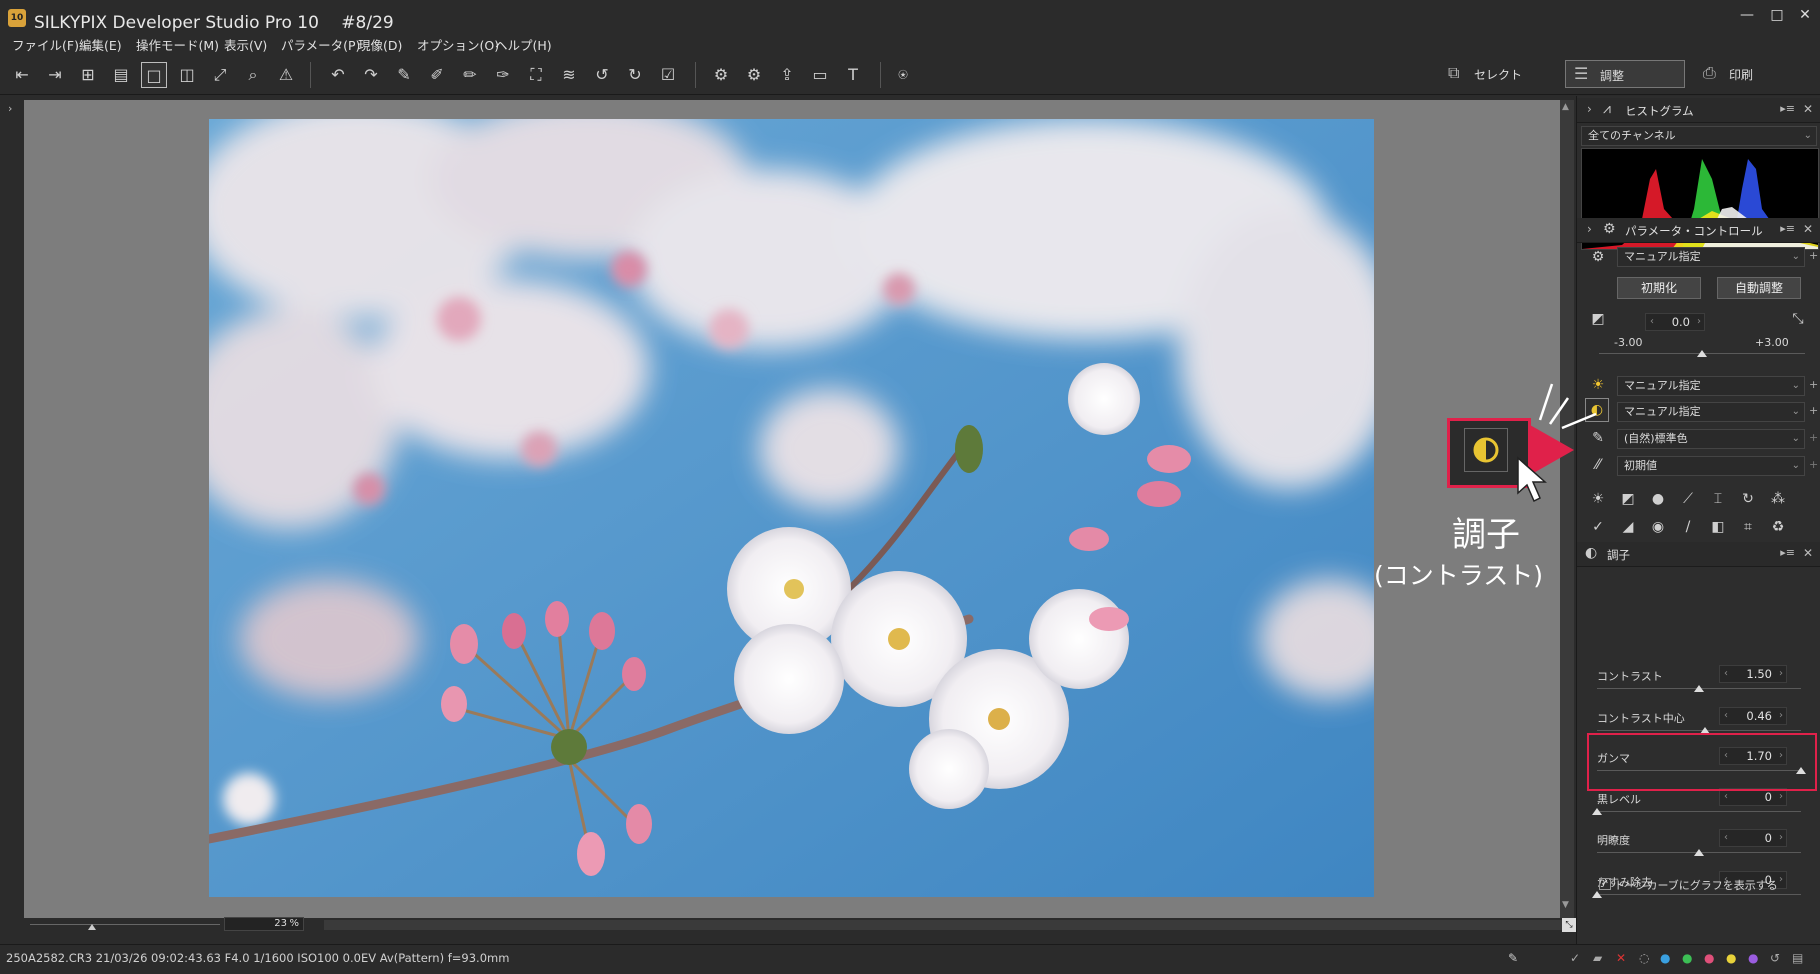 Image resolution: width=1820 pixels, height=974 pixels. Describe the element at coordinates (1513, 958) in the screenshot. I see `edit-icon: ✎` at that location.